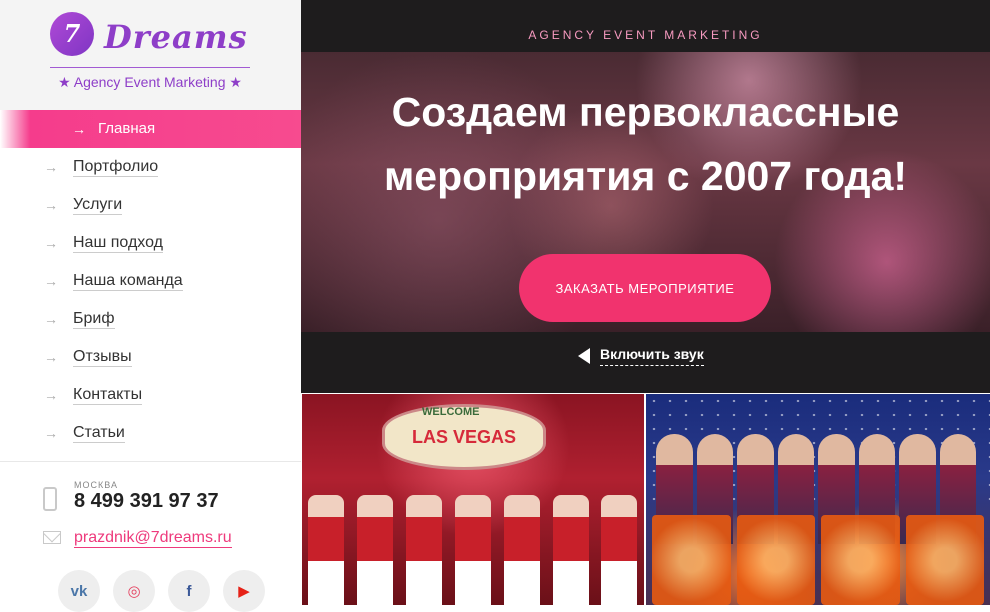  I want to click on menu-item-portfolio: → Портфолио, so click(150, 167).